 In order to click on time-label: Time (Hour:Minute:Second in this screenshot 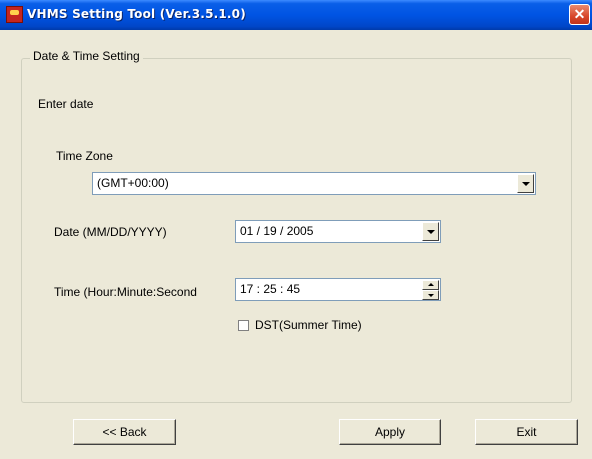, I will do `click(125, 292)`.